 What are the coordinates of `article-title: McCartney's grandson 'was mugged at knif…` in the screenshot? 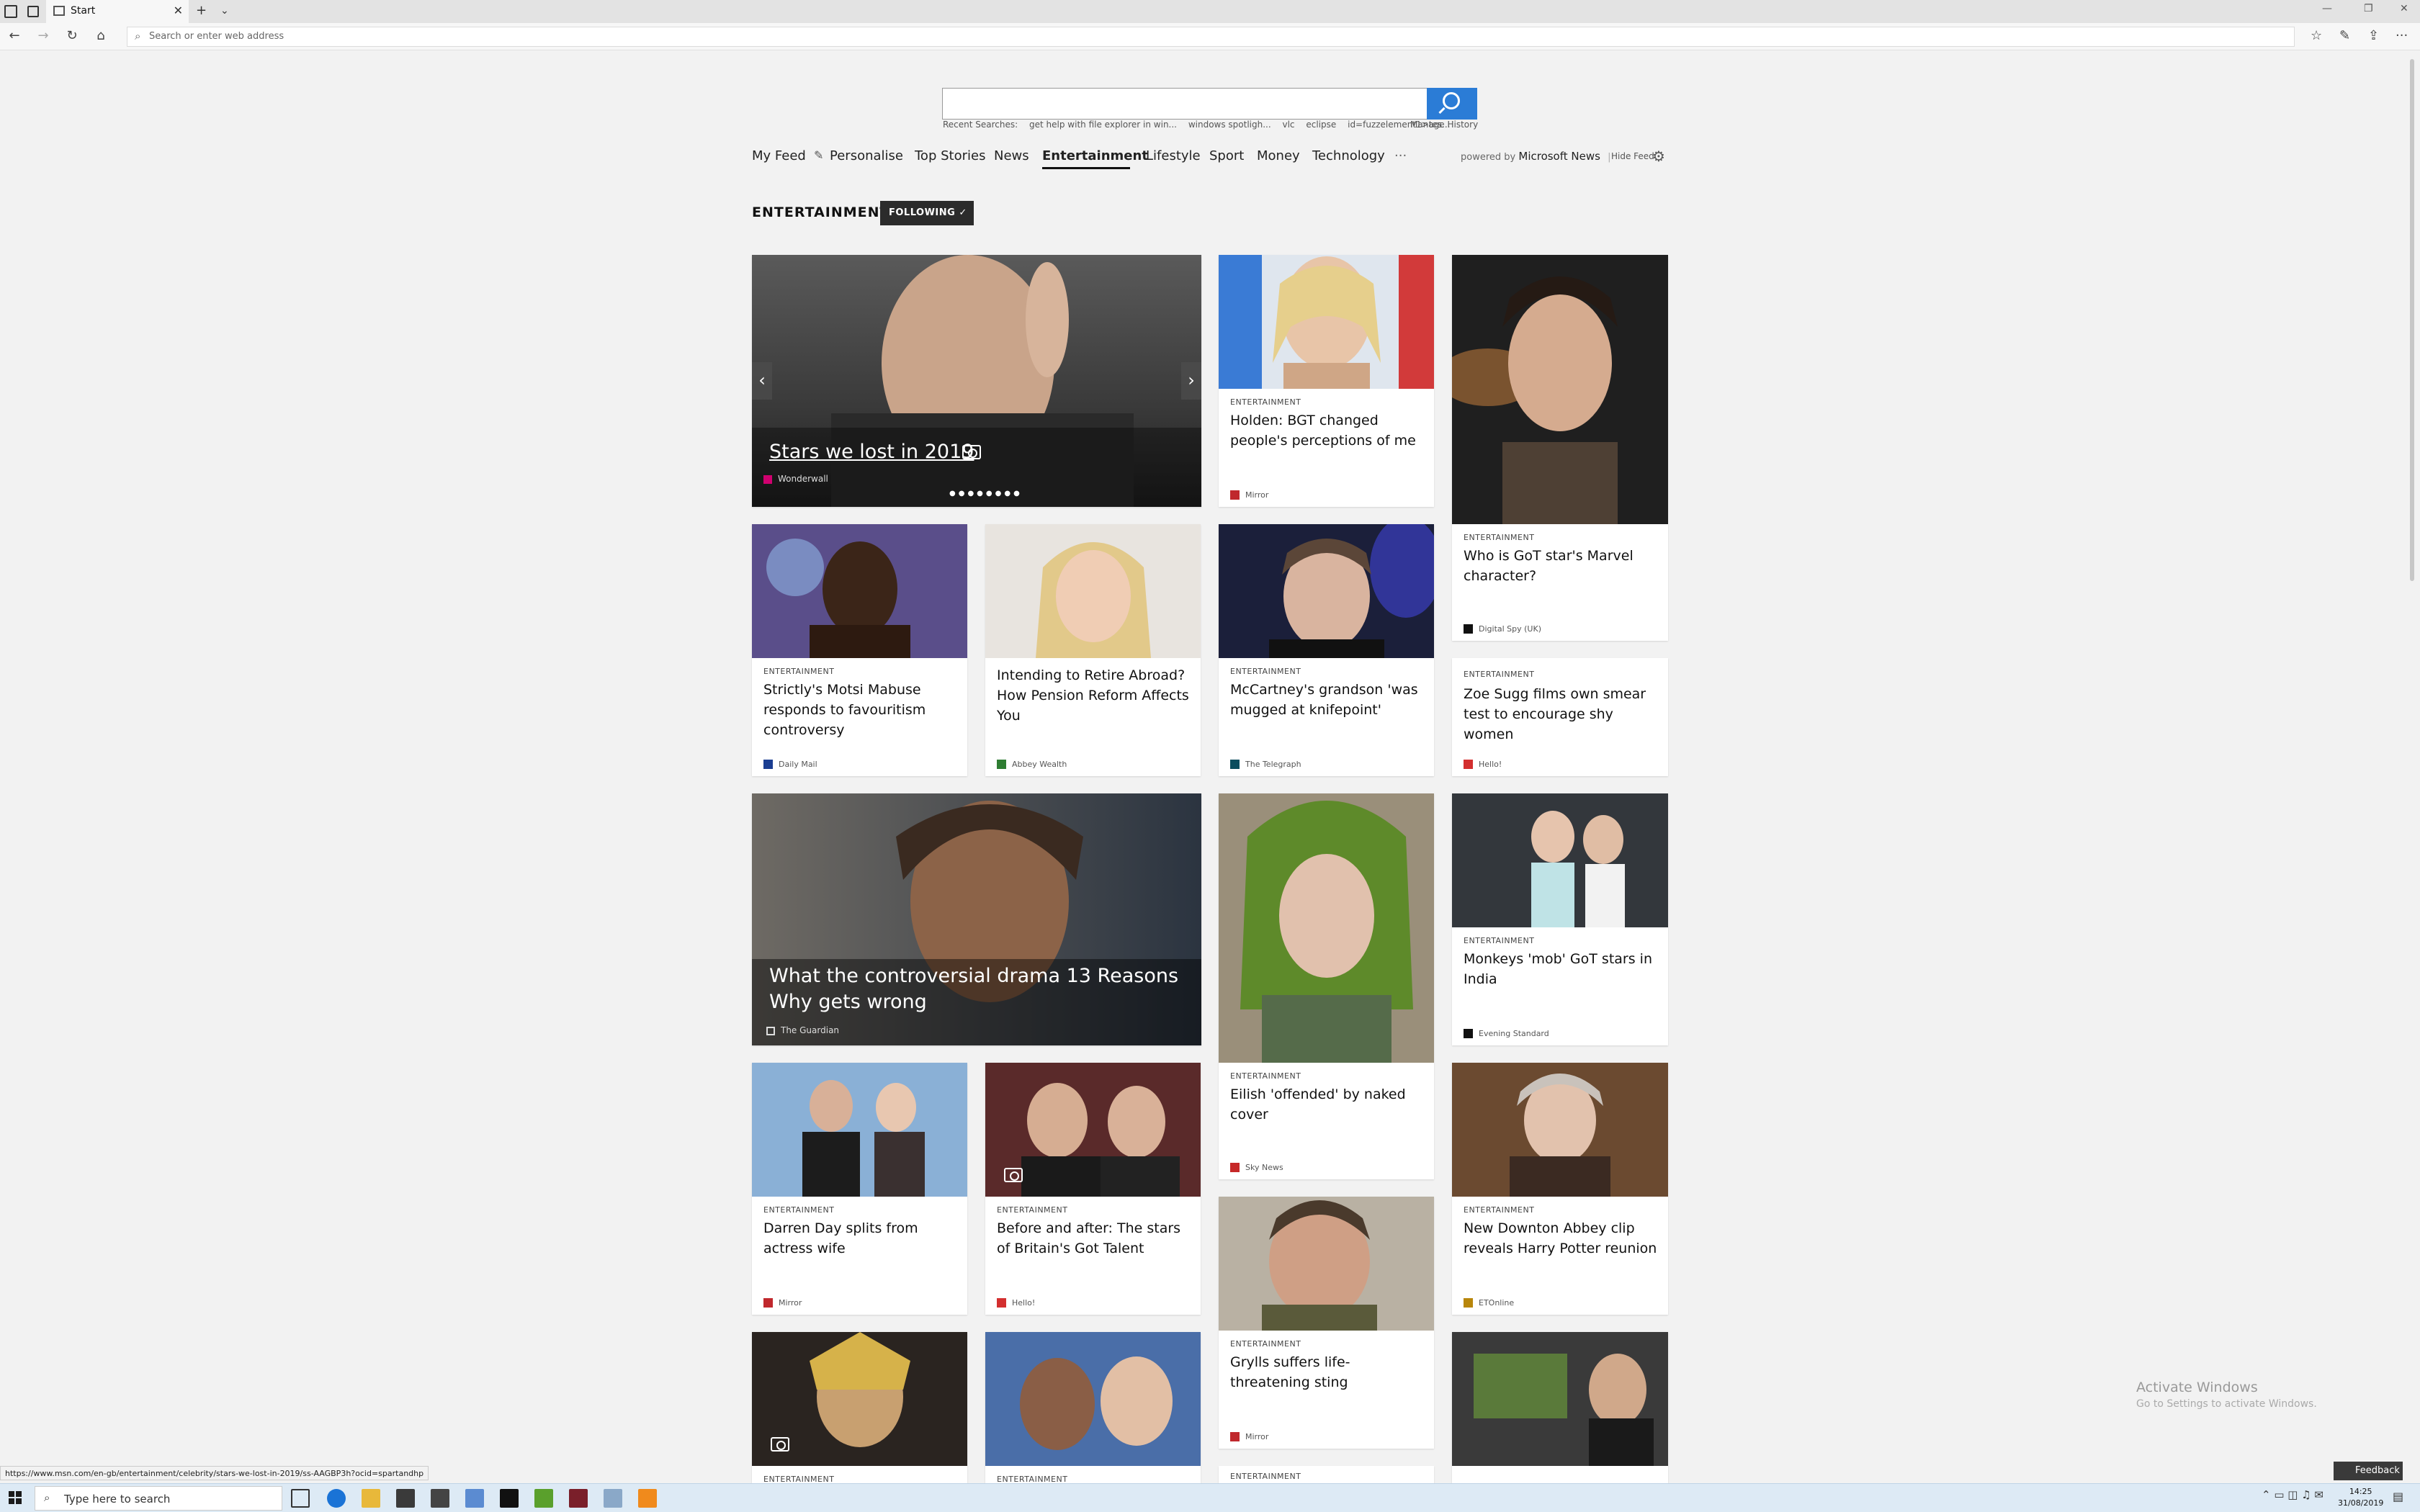 It's located at (1327, 700).